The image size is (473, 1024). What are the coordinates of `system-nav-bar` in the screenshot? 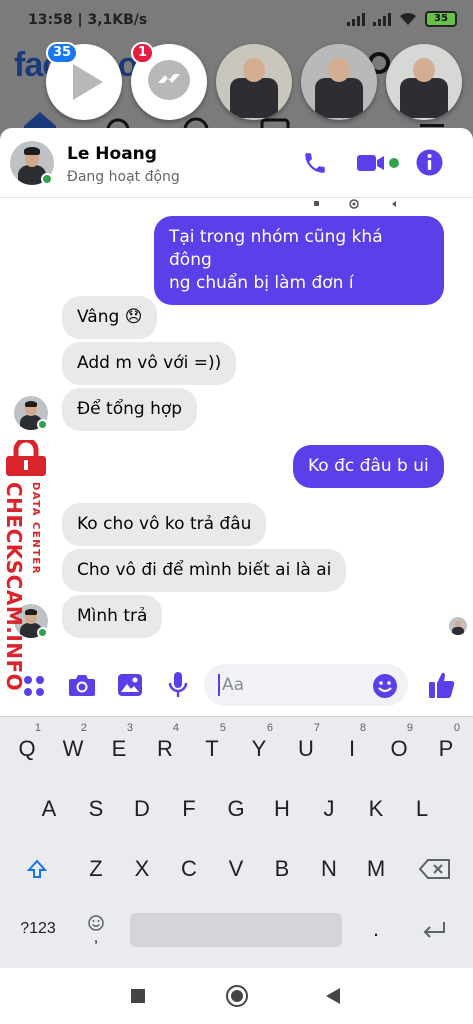 It's located at (236, 996).